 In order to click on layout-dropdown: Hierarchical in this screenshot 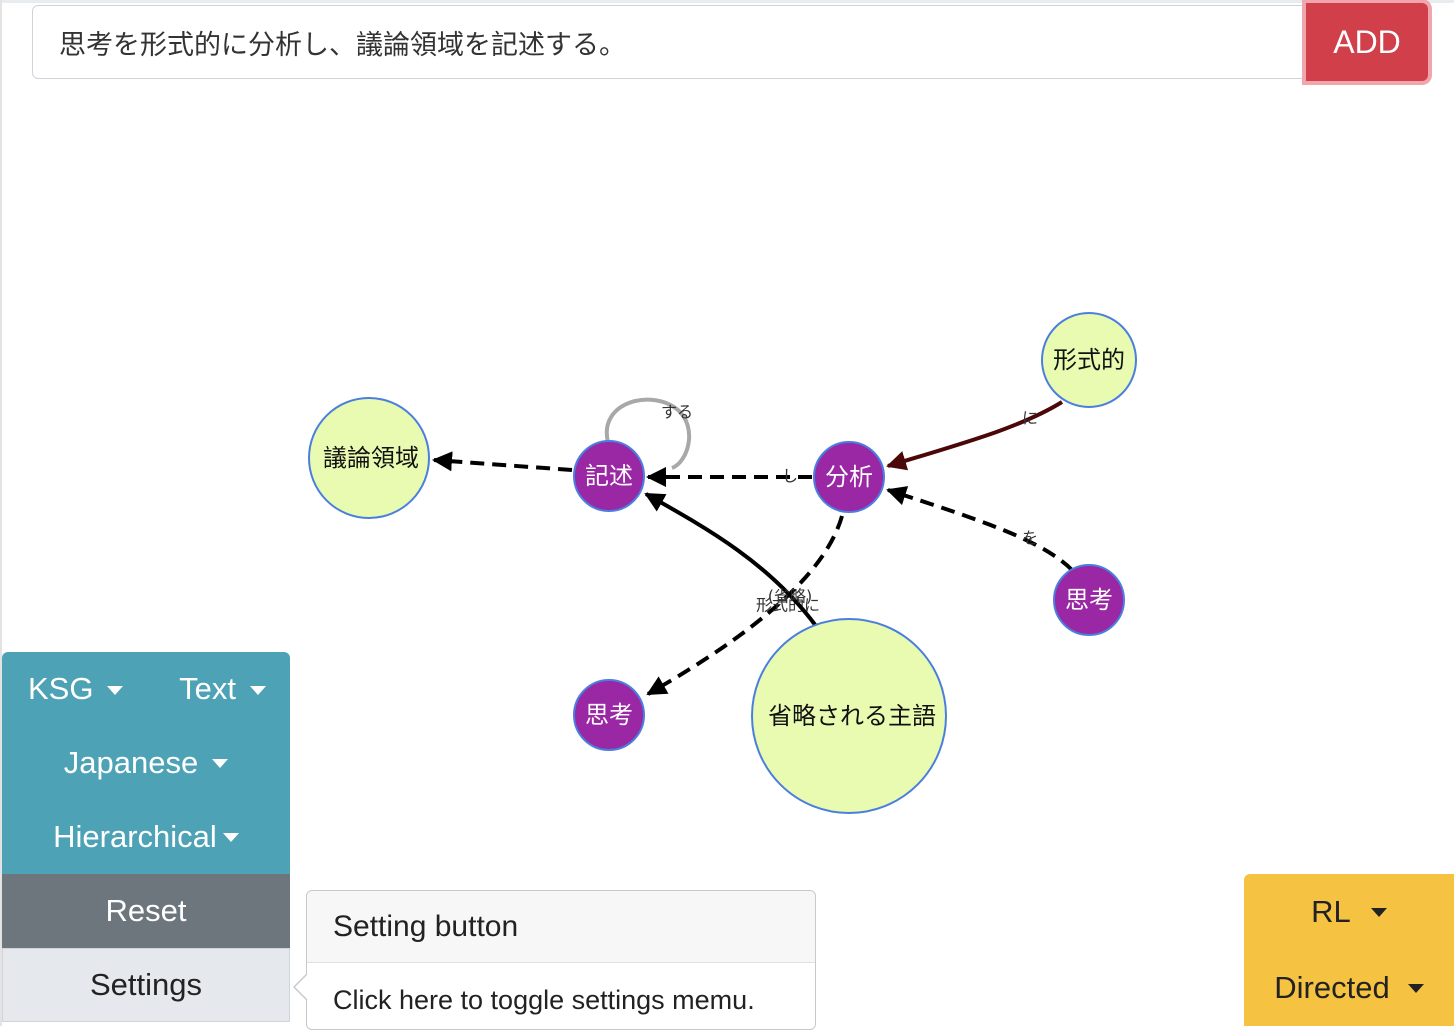, I will do `click(146, 837)`.